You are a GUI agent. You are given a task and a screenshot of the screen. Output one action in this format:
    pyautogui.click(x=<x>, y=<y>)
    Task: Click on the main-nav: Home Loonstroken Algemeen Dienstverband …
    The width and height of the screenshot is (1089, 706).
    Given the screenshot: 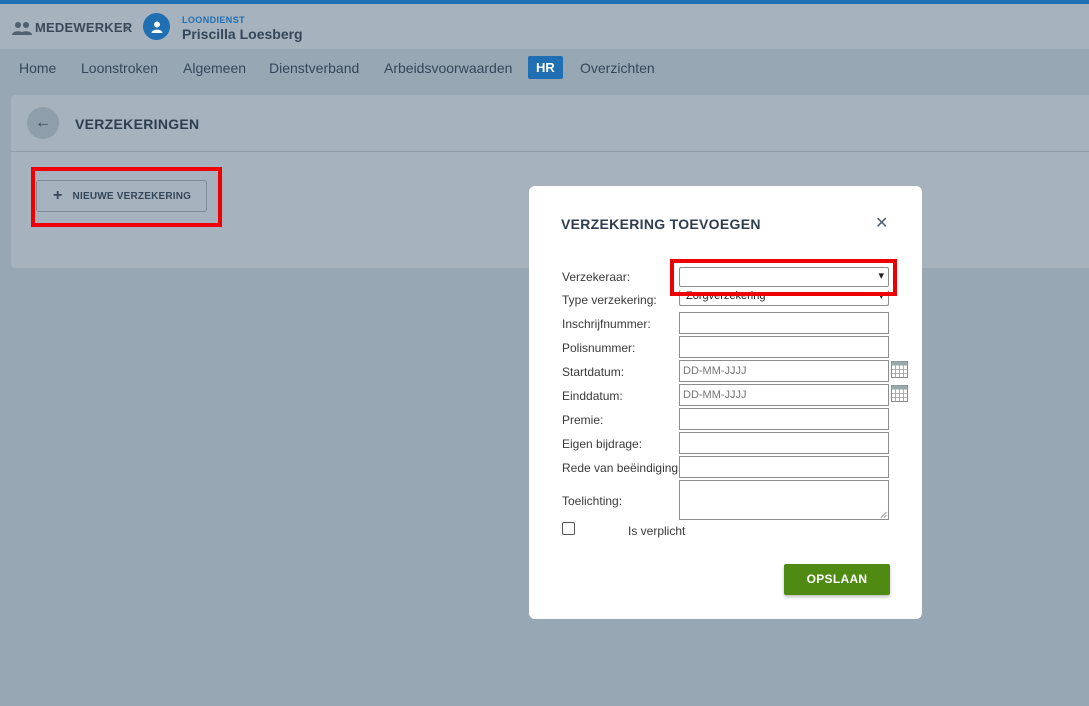 What is the action you would take?
    pyautogui.click(x=544, y=68)
    